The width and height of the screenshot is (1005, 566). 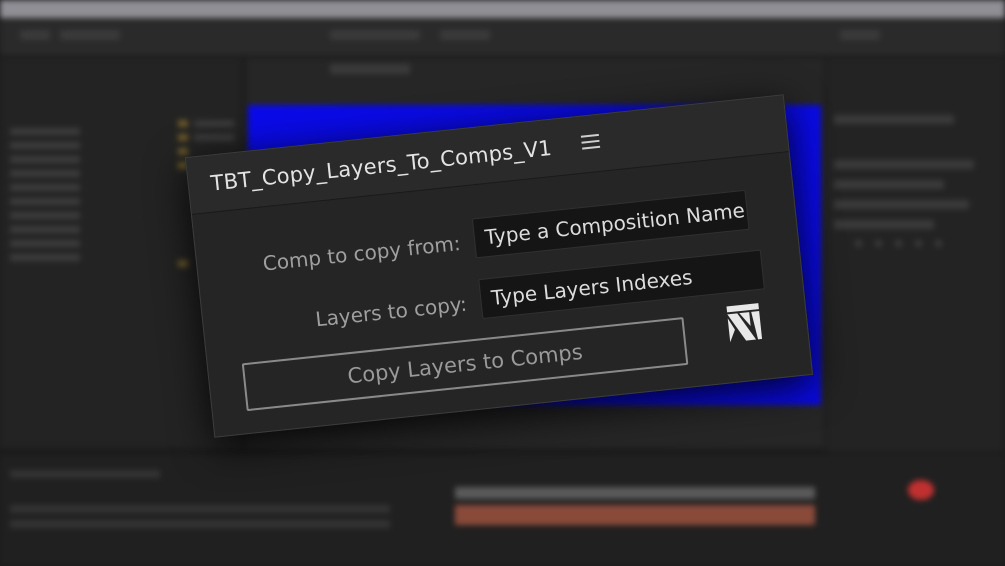 What do you see at coordinates (370, 69) in the screenshot?
I see `viewer-tab` at bounding box center [370, 69].